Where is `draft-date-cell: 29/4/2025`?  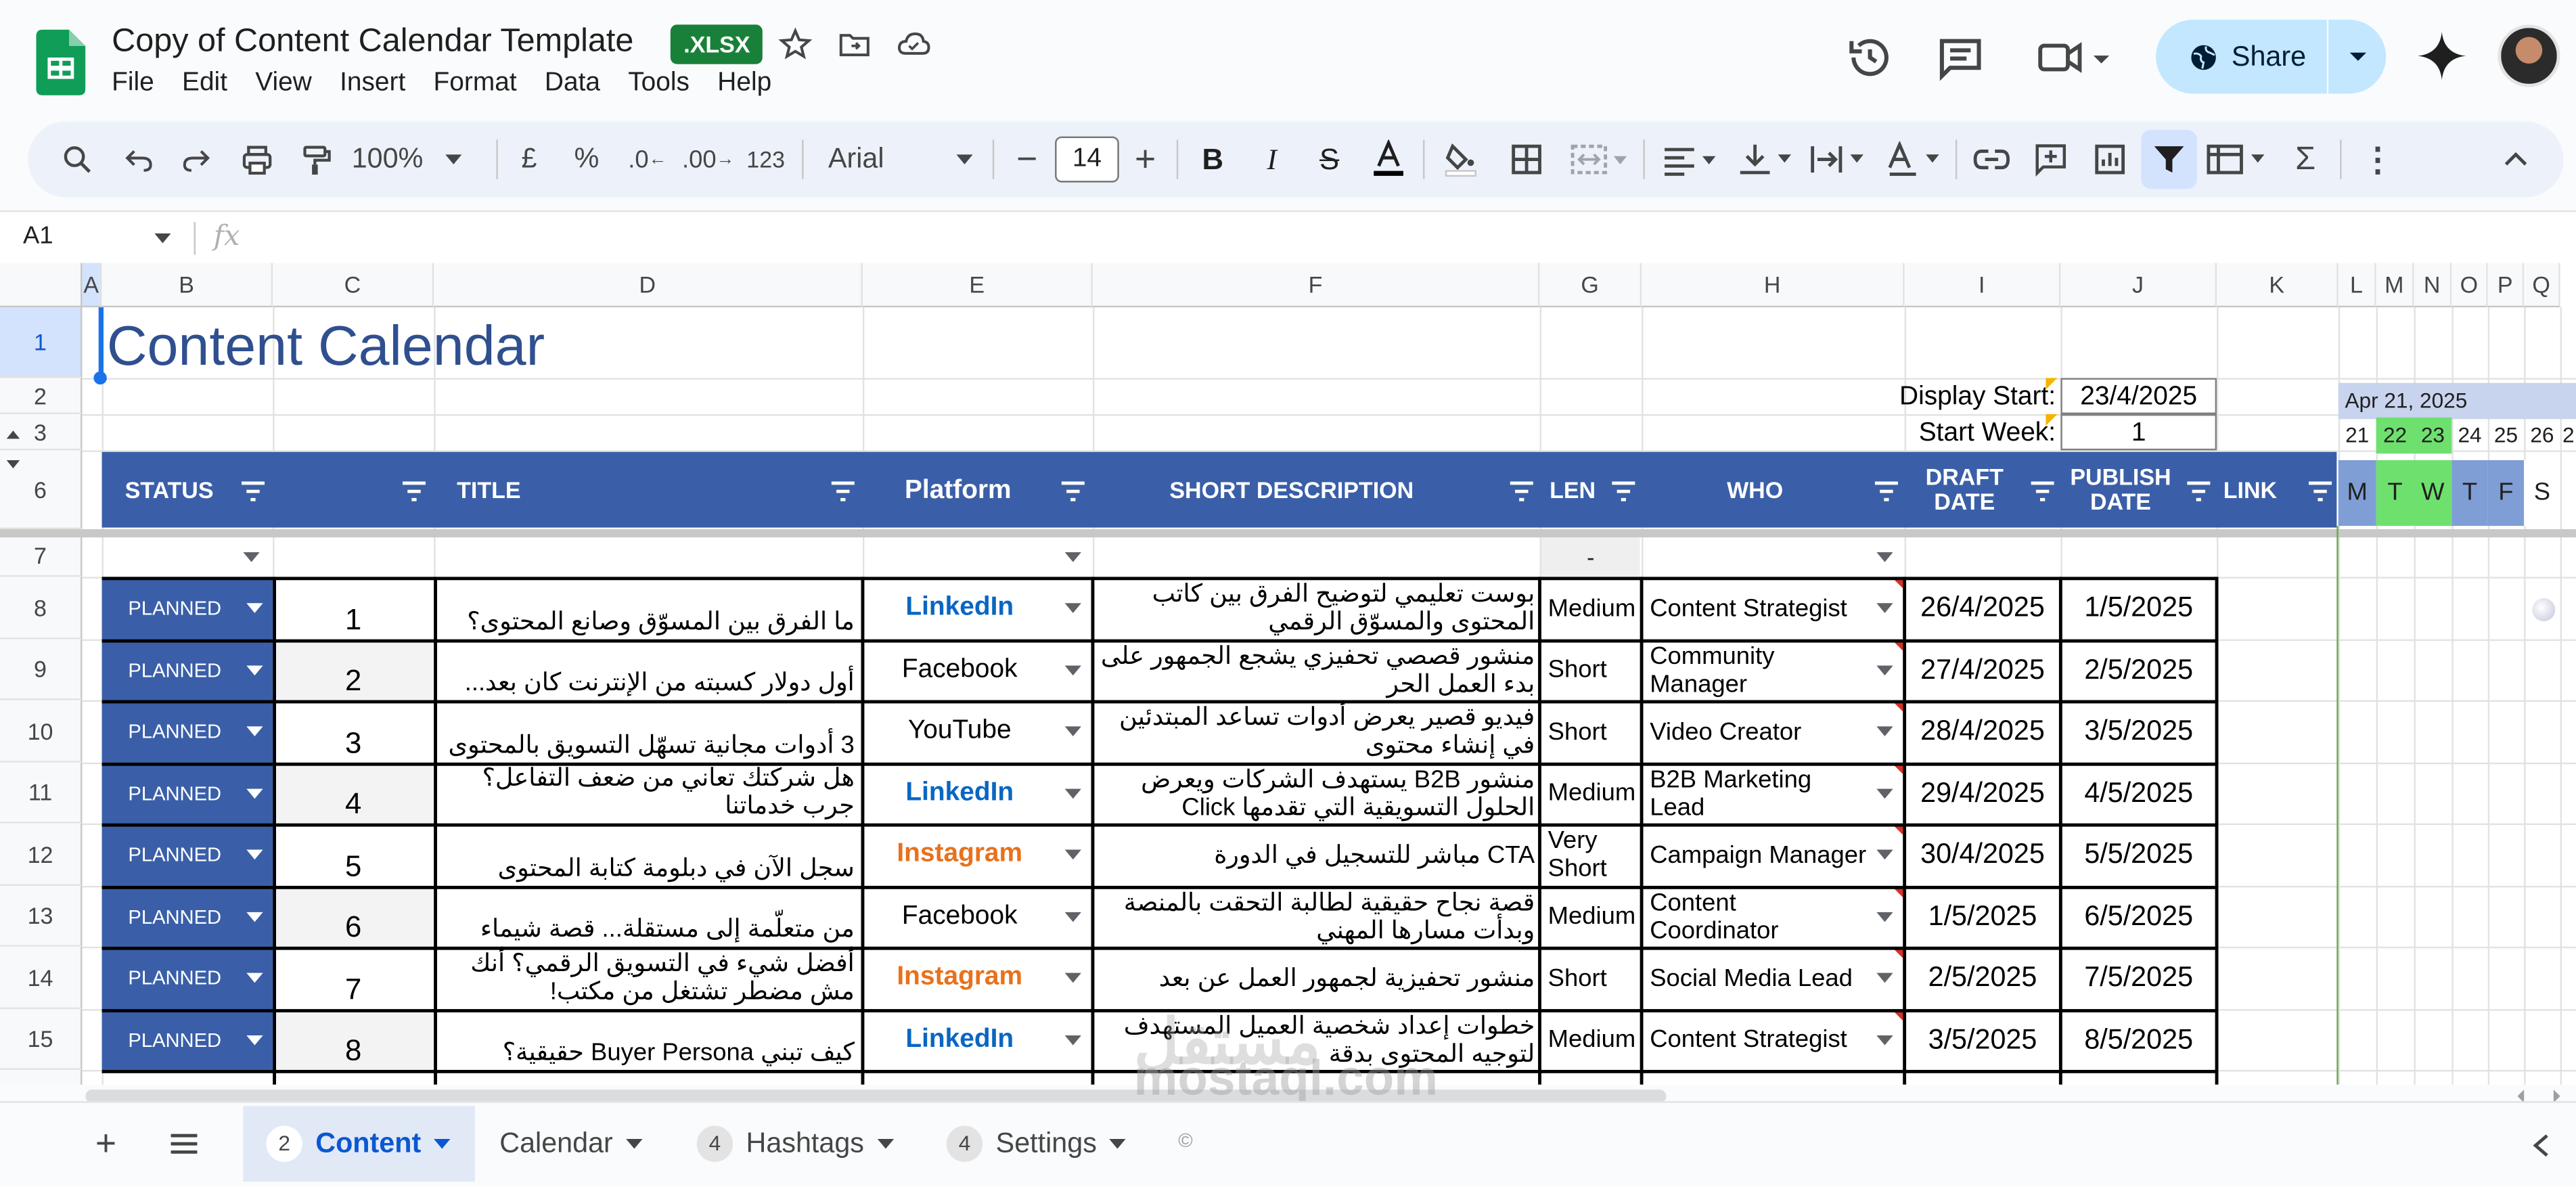
draft-date-cell: 29/4/2025 is located at coordinates (1983, 793).